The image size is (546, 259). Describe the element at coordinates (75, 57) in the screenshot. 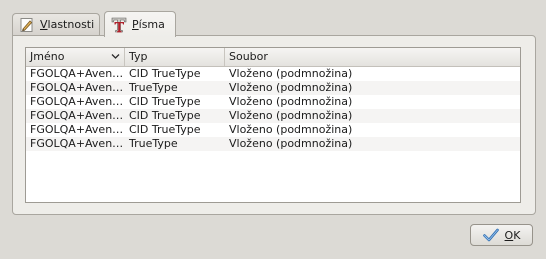

I see `column-header-name: Jméno` at that location.